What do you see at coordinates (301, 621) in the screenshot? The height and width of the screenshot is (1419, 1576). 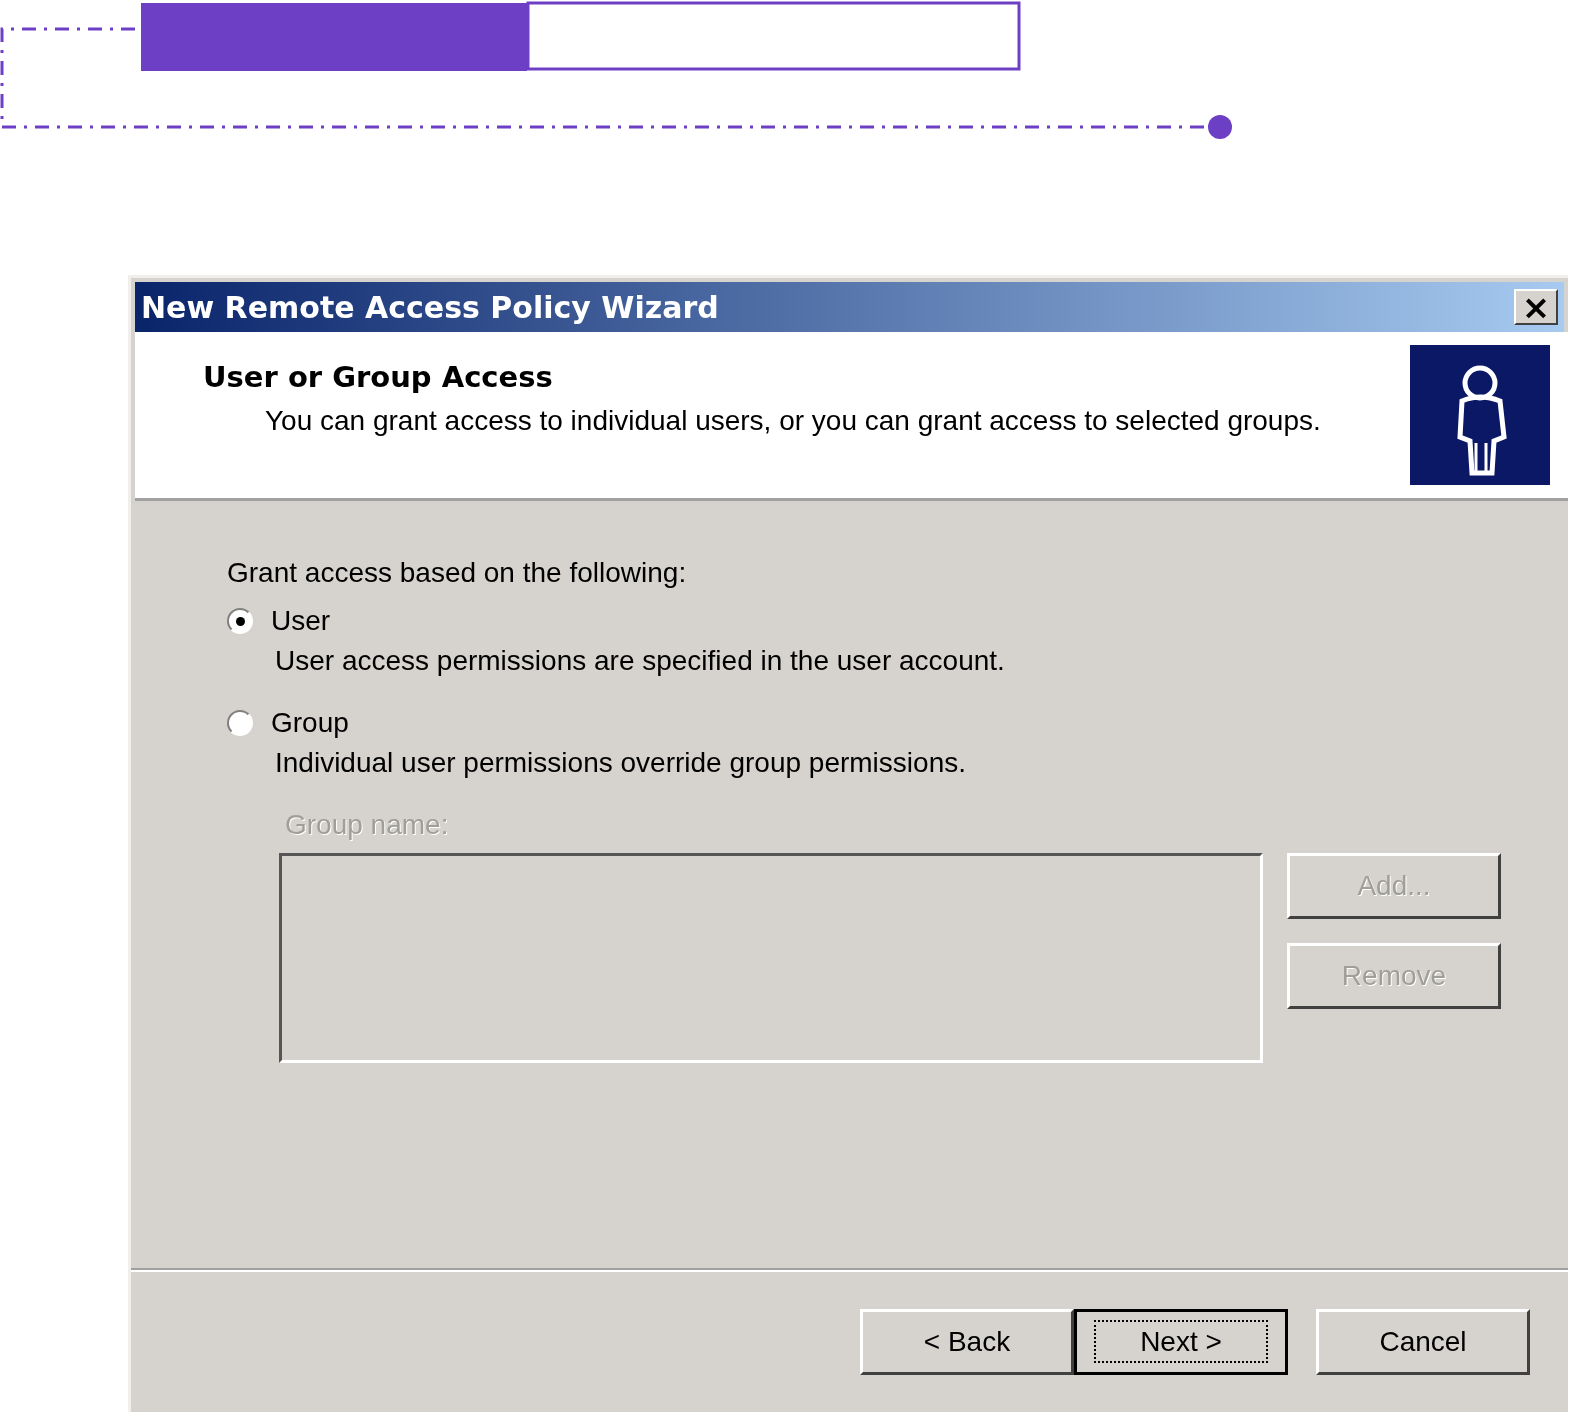 I see `radio-label: User` at bounding box center [301, 621].